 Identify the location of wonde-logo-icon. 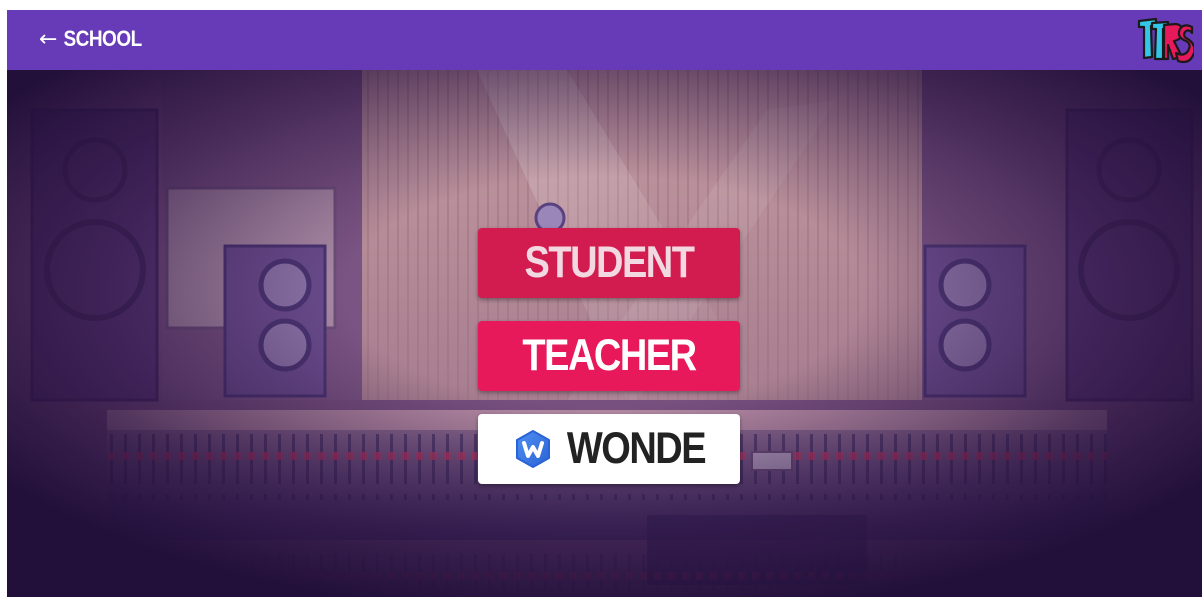
(532, 449).